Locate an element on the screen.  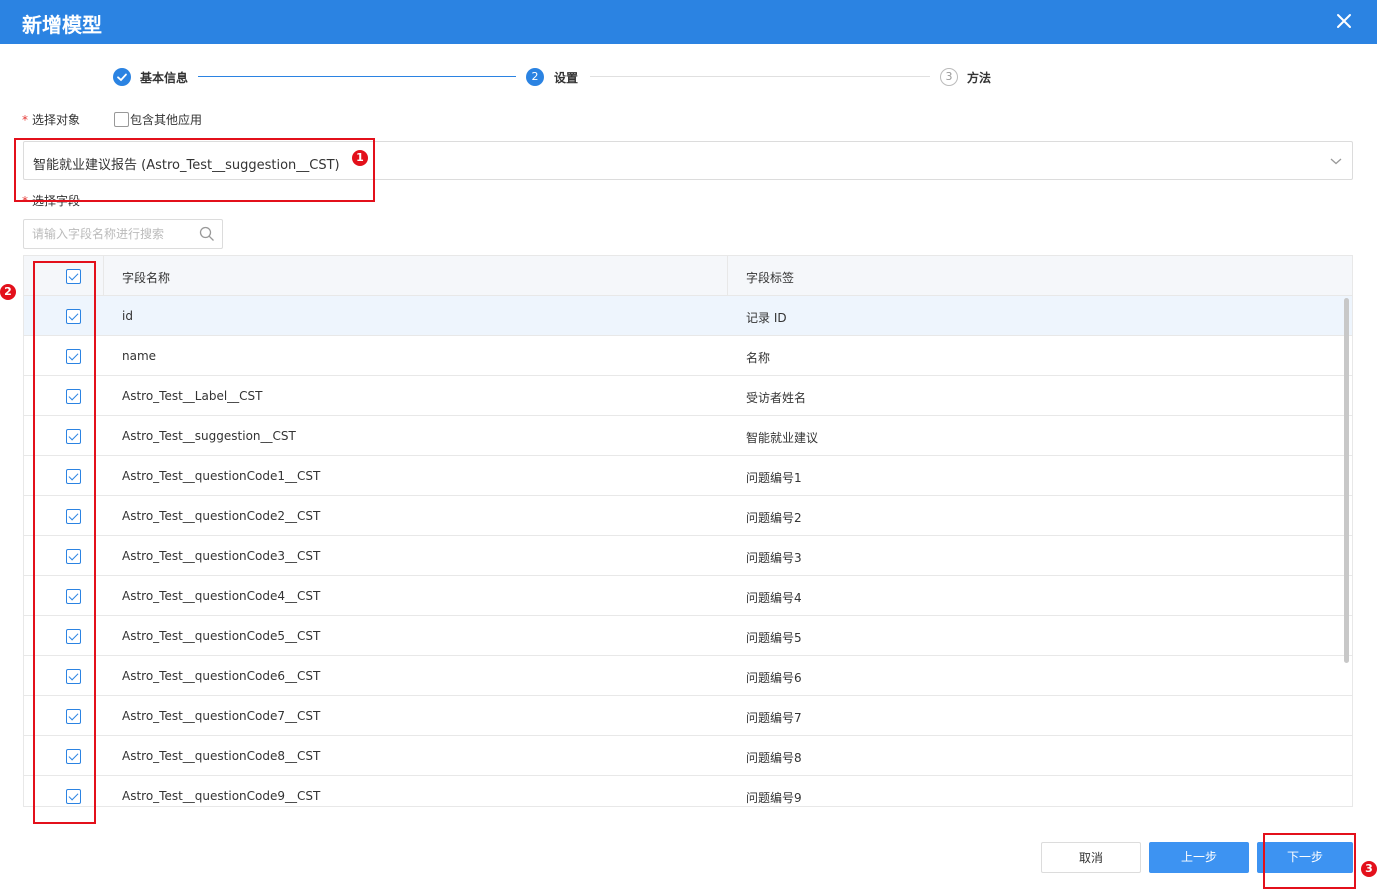
annotation-badge-3: 3 is located at coordinates (1369, 869).